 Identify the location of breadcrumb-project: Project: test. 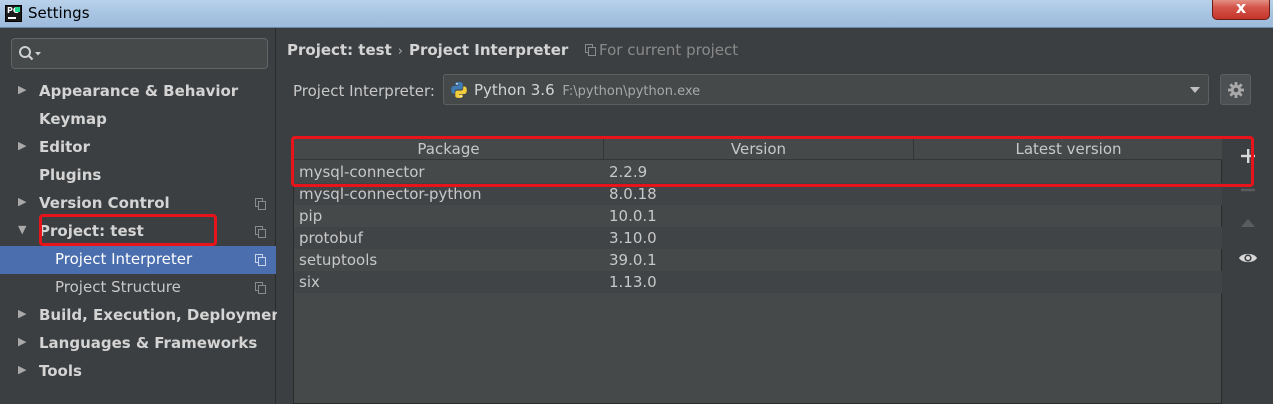
(339, 50).